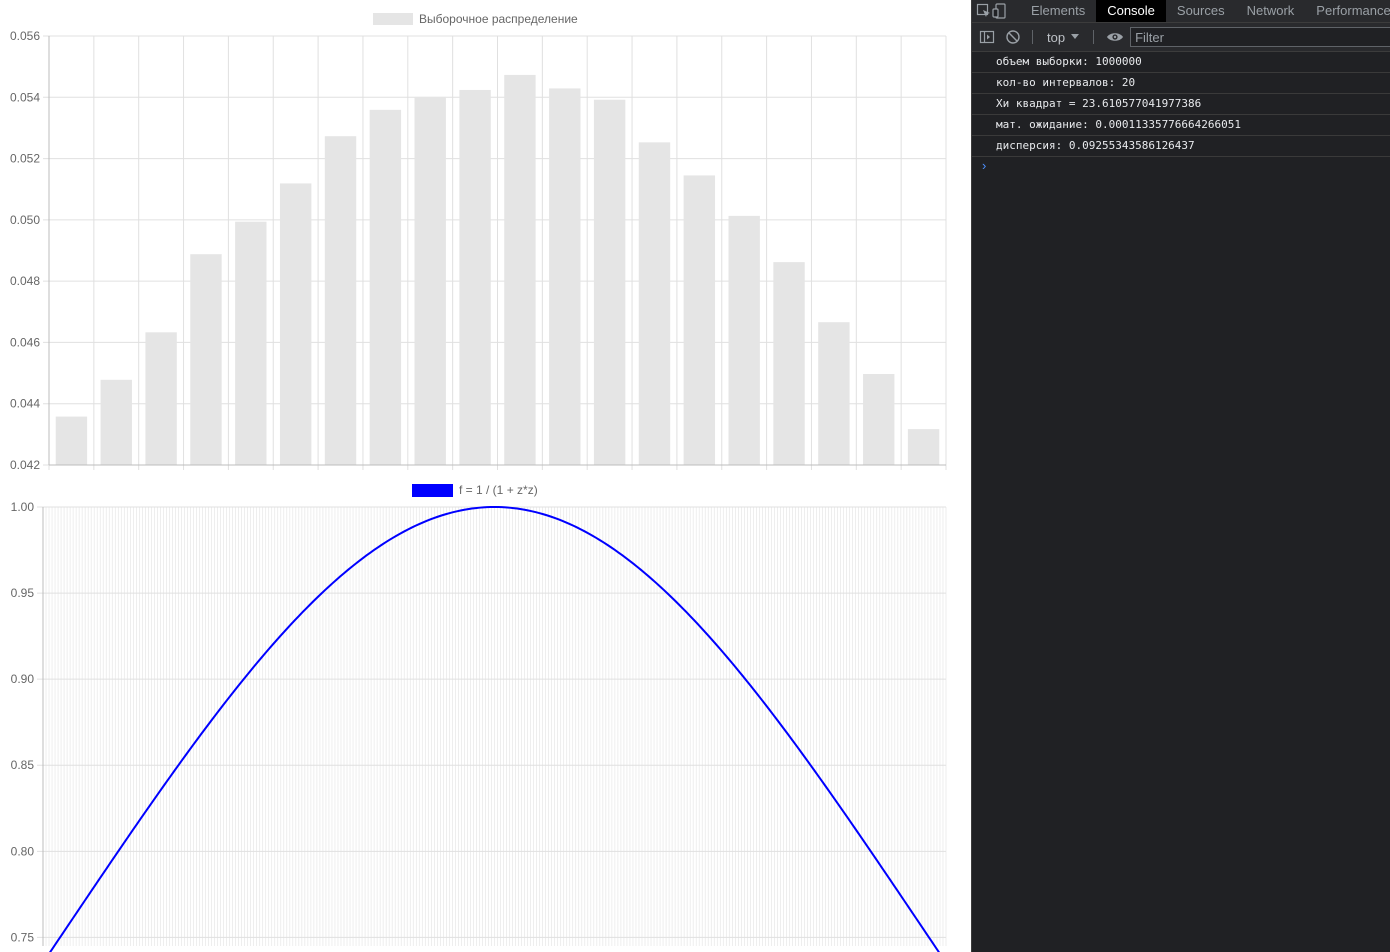  What do you see at coordinates (1131, 11) in the screenshot?
I see `tab-console: Console` at bounding box center [1131, 11].